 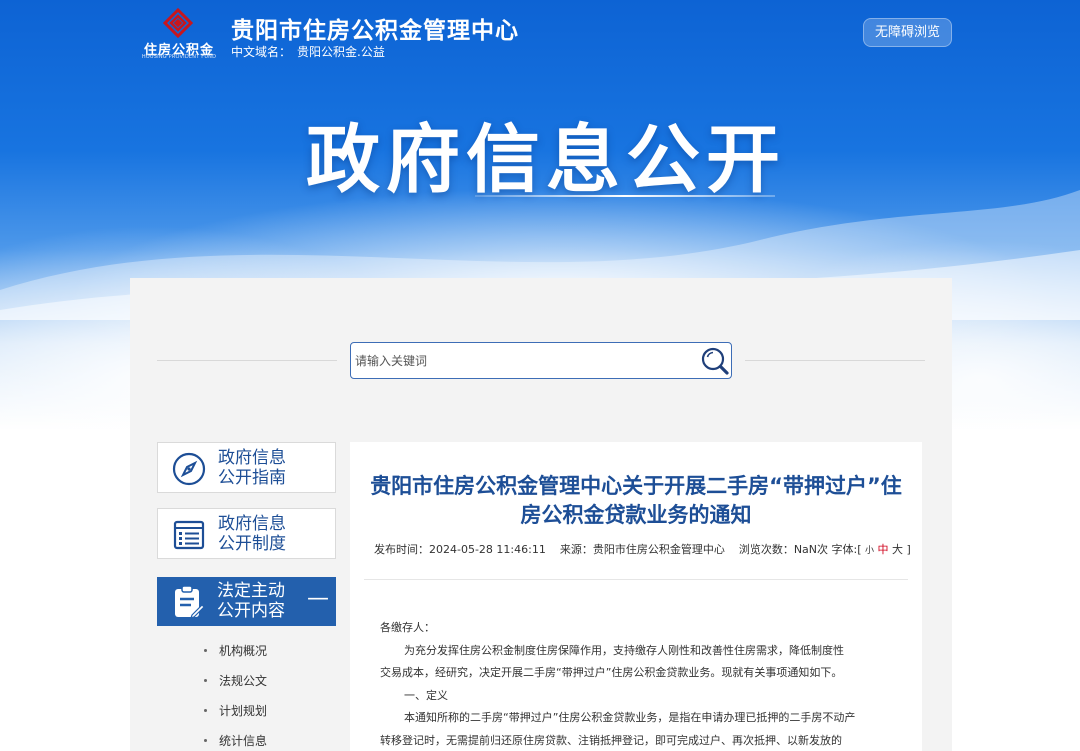 What do you see at coordinates (179, 57) in the screenshot?
I see `logo-text-en: HOUSING PROVIDENT FUND` at bounding box center [179, 57].